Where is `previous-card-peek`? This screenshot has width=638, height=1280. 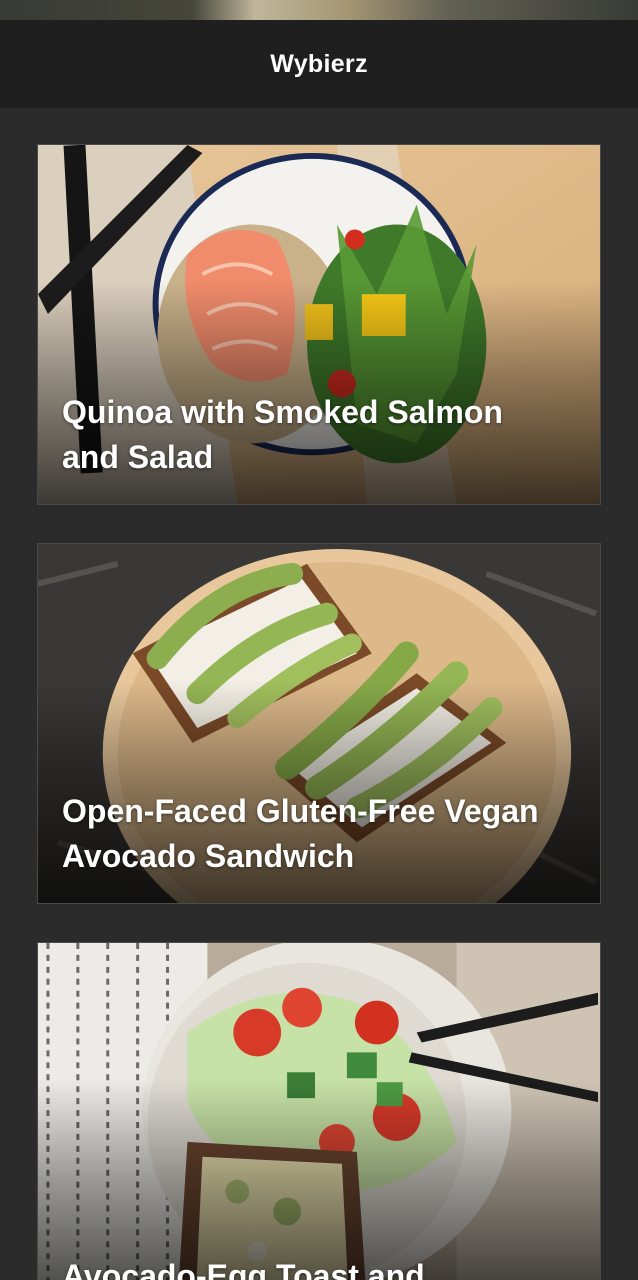 previous-card-peek is located at coordinates (319, 10).